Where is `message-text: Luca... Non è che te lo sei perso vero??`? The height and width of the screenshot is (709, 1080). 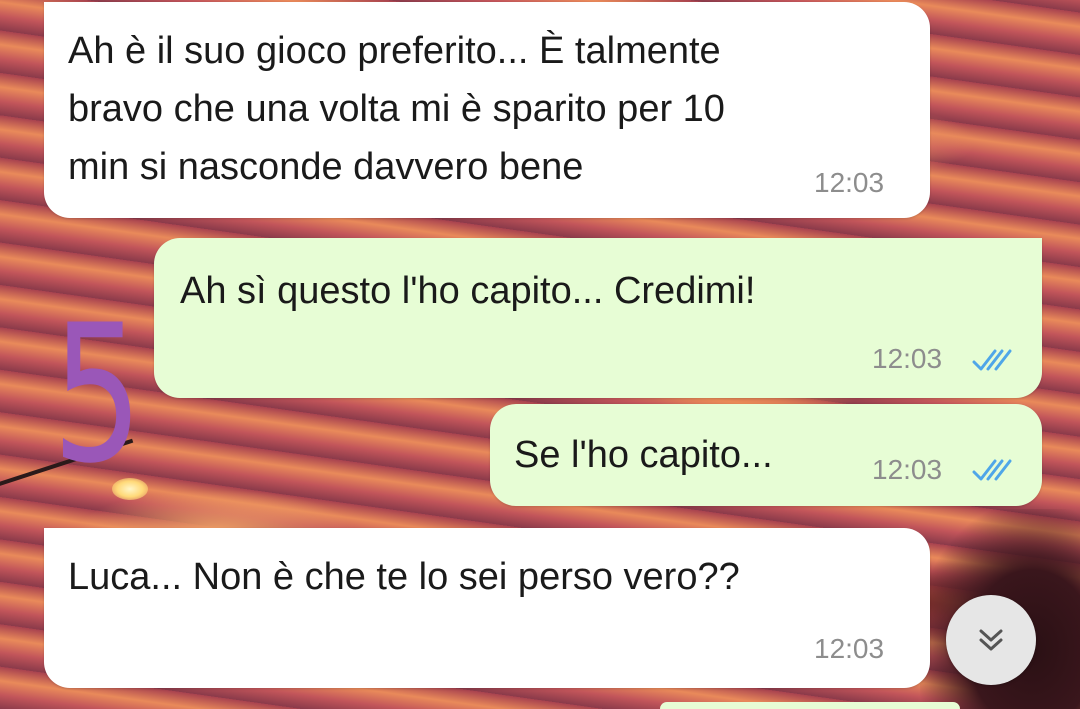 message-text: Luca... Non è che te lo sei perso vero?? is located at coordinates (404, 577).